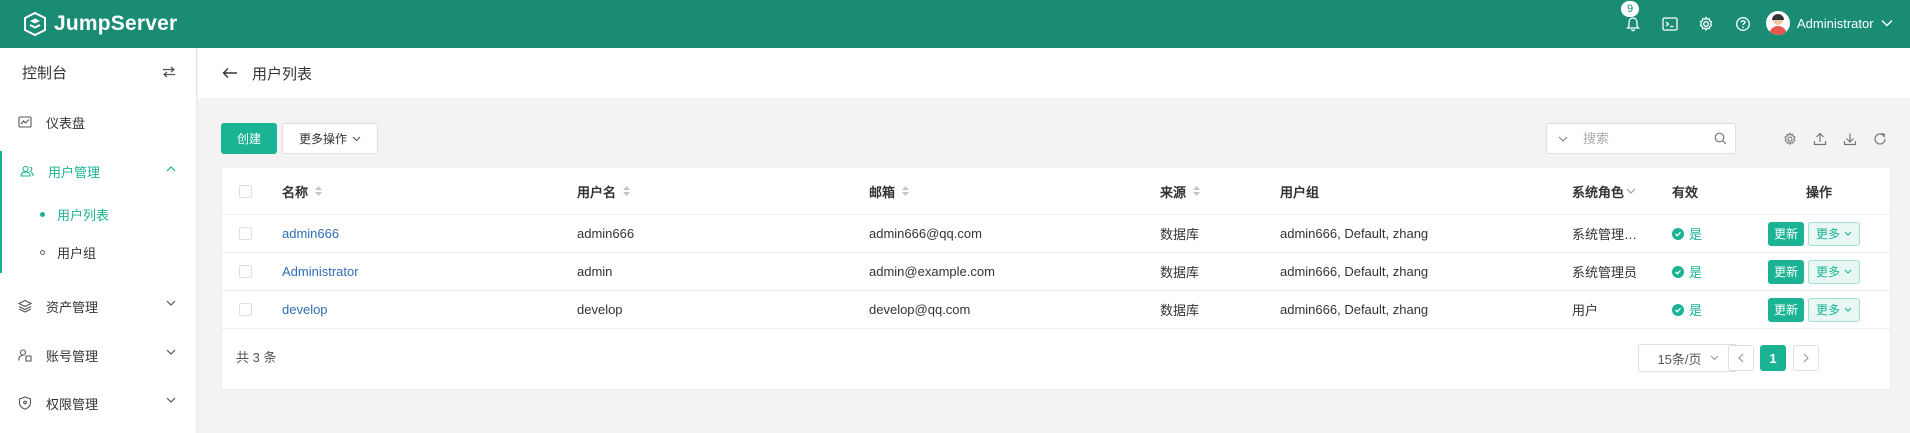 This screenshot has width=1910, height=433. Describe the element at coordinates (66, 123) in the screenshot. I see `sidebar-item-label: 仪表盘` at that location.